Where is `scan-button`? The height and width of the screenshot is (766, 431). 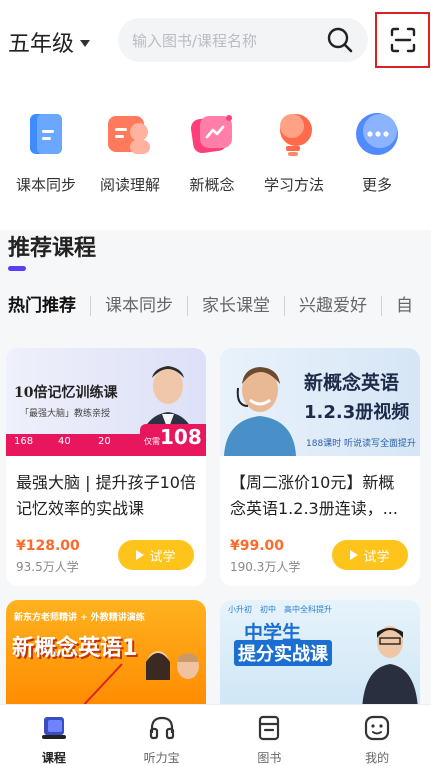
scan-button is located at coordinates (402, 40).